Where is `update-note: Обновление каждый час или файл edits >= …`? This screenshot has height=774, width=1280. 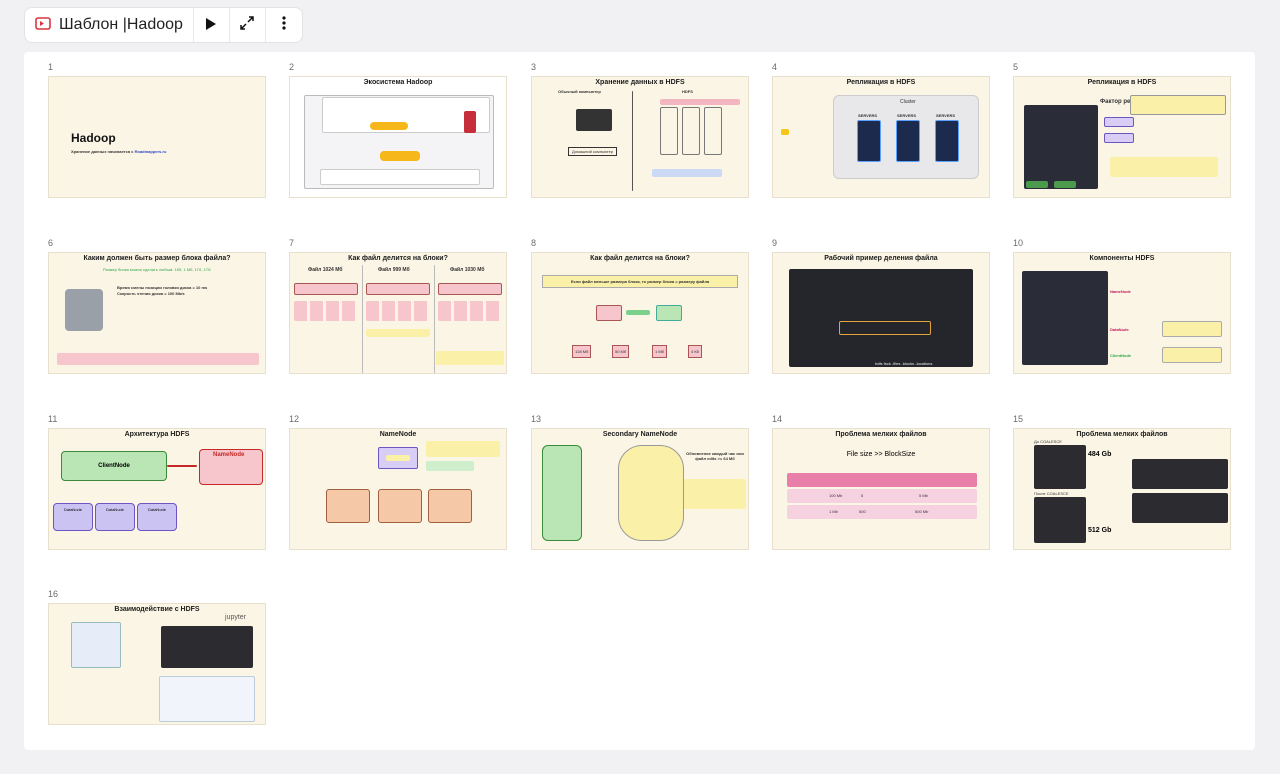
update-note: Обновление каждый час или файл edits >= … is located at coordinates (715, 456).